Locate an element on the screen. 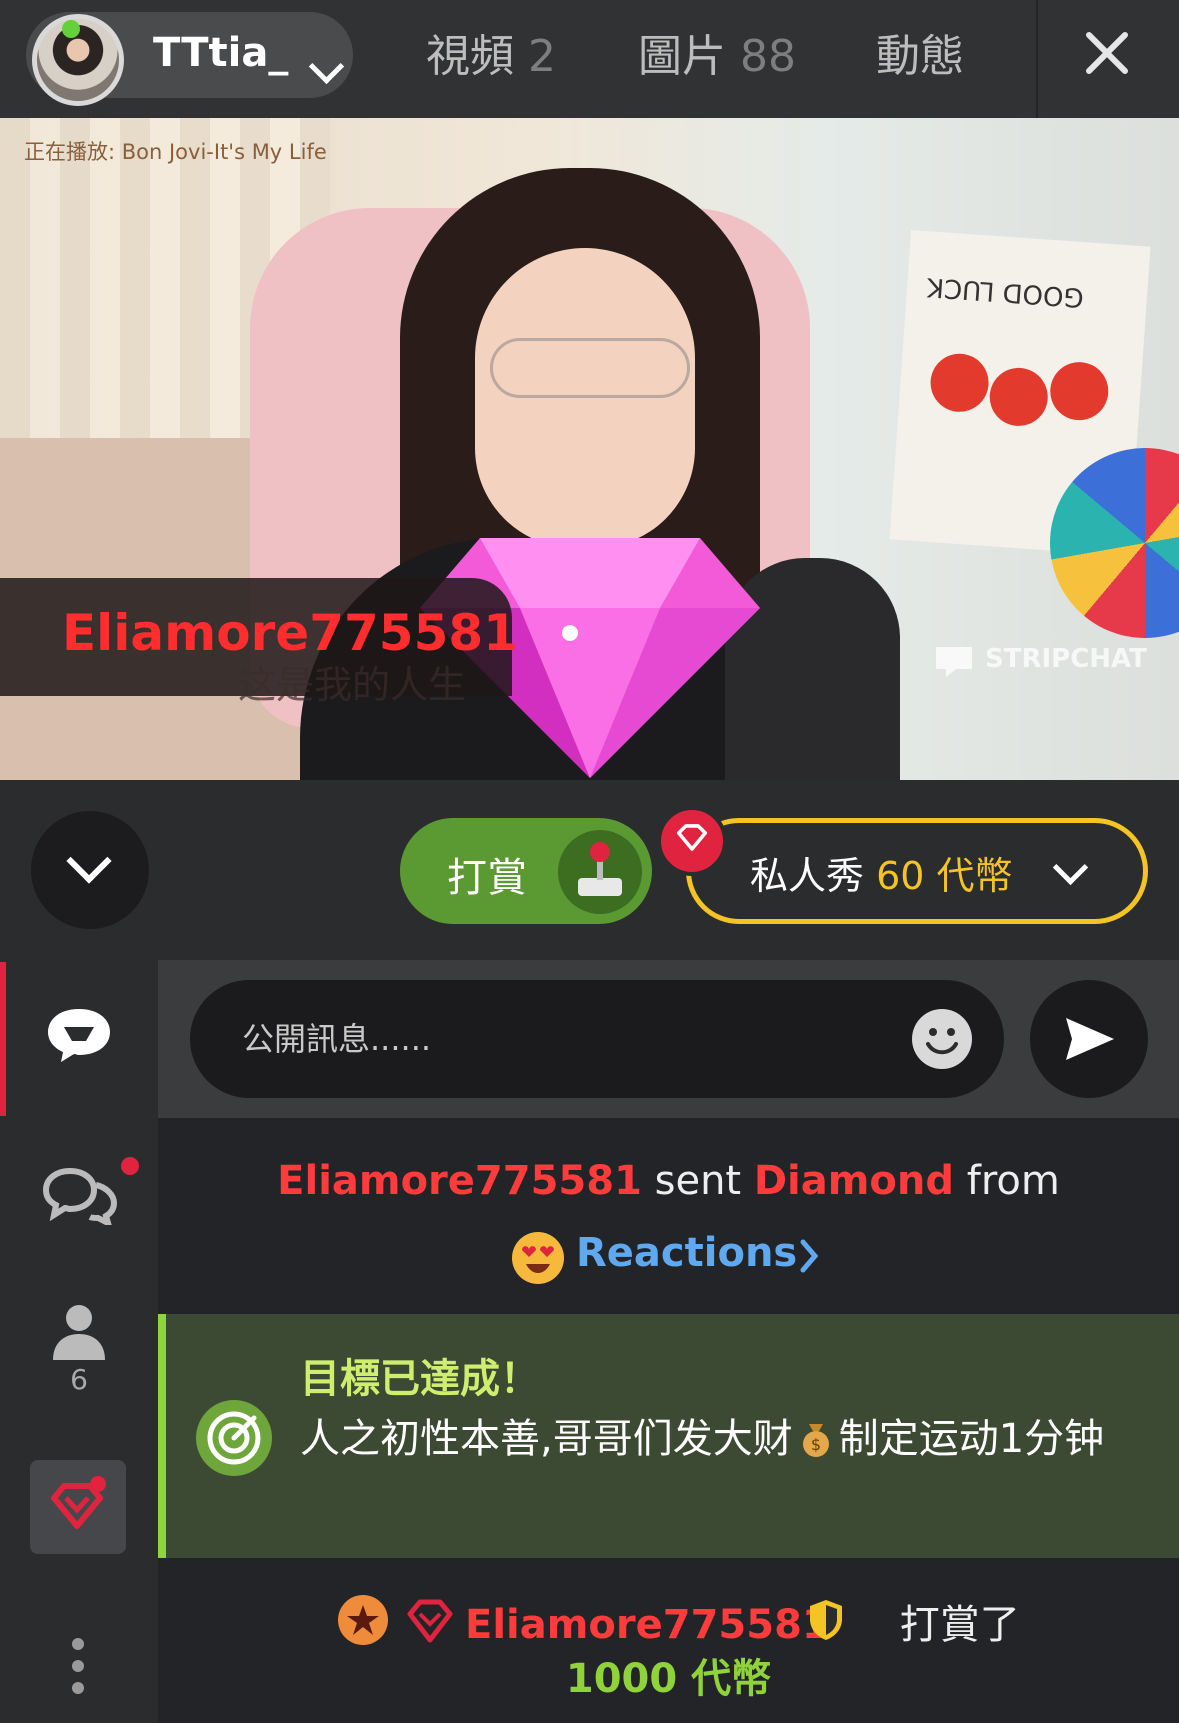 The width and height of the screenshot is (1179, 1723). online-status-dot is located at coordinates (71, 29).